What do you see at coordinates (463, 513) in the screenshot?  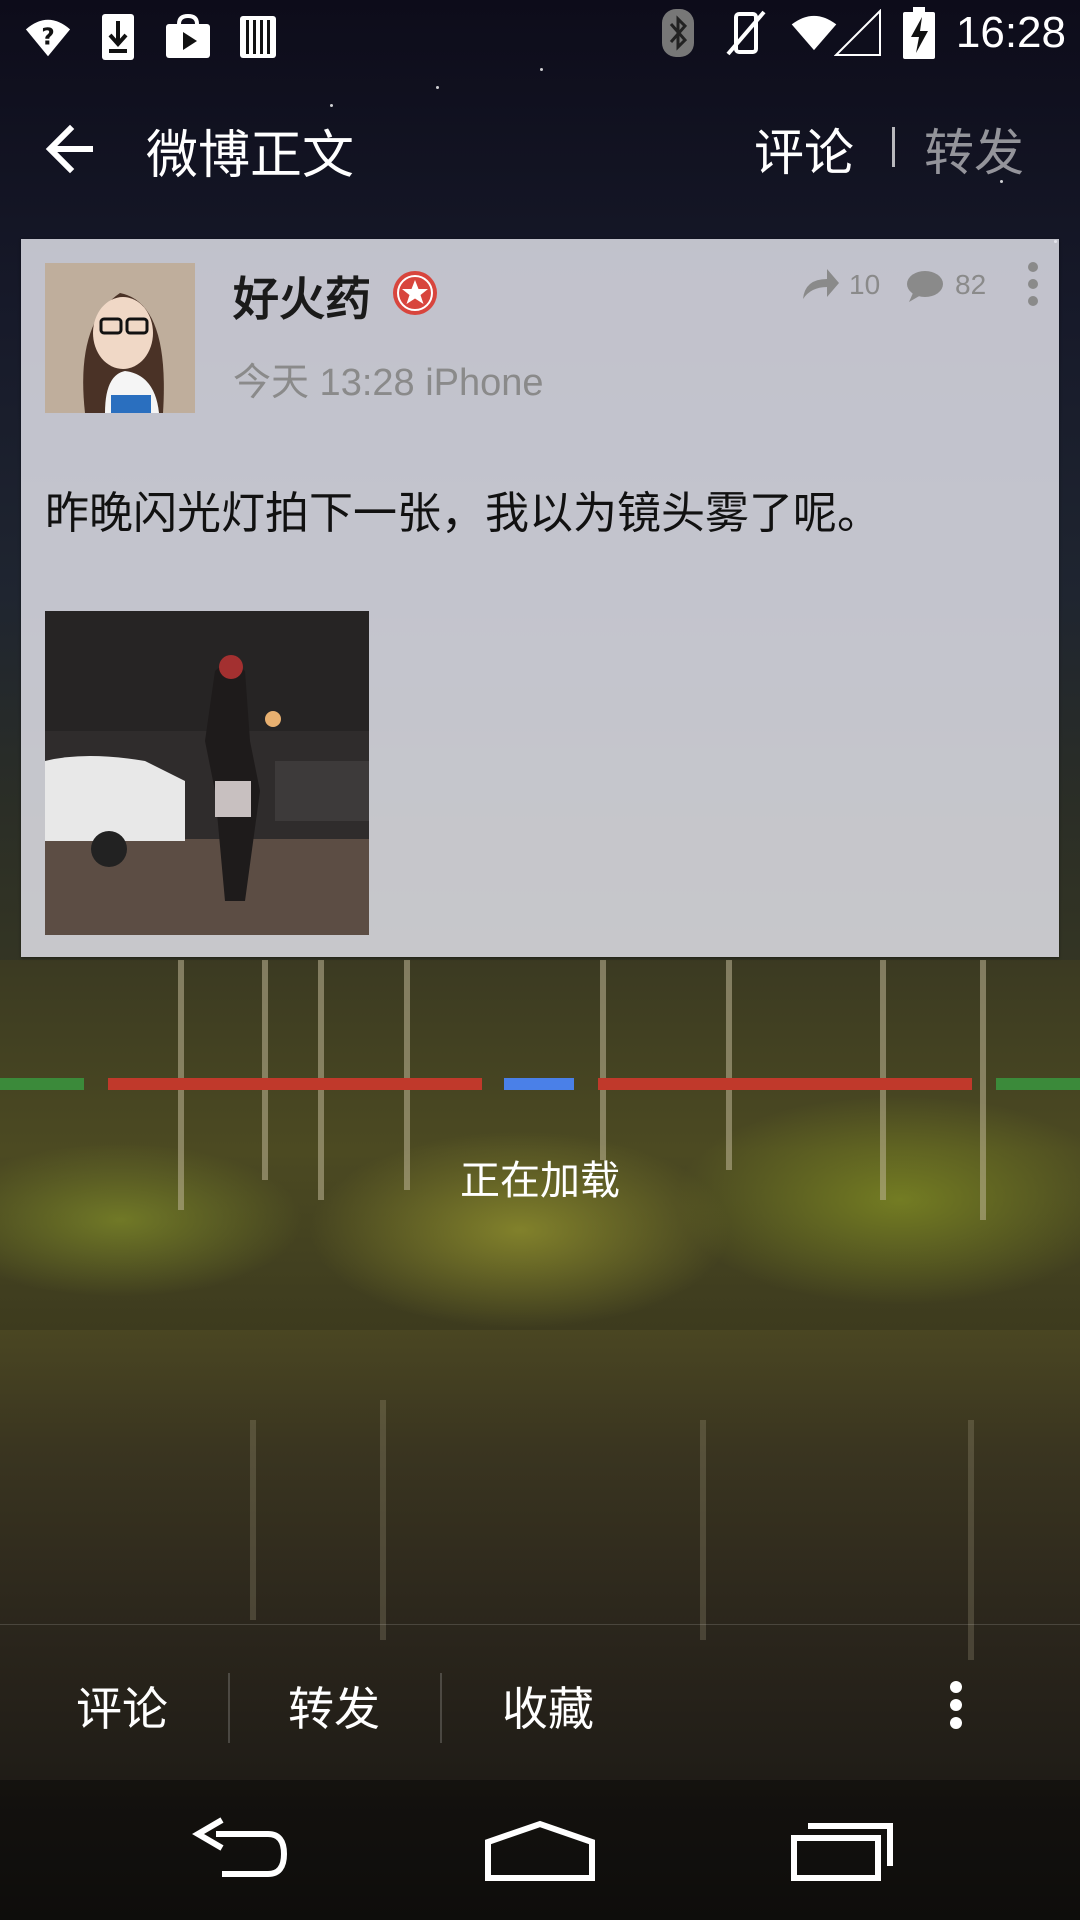 I see `post-text: 昨晚闪光灯拍下一张，我以为镜头雾了呢。` at bounding box center [463, 513].